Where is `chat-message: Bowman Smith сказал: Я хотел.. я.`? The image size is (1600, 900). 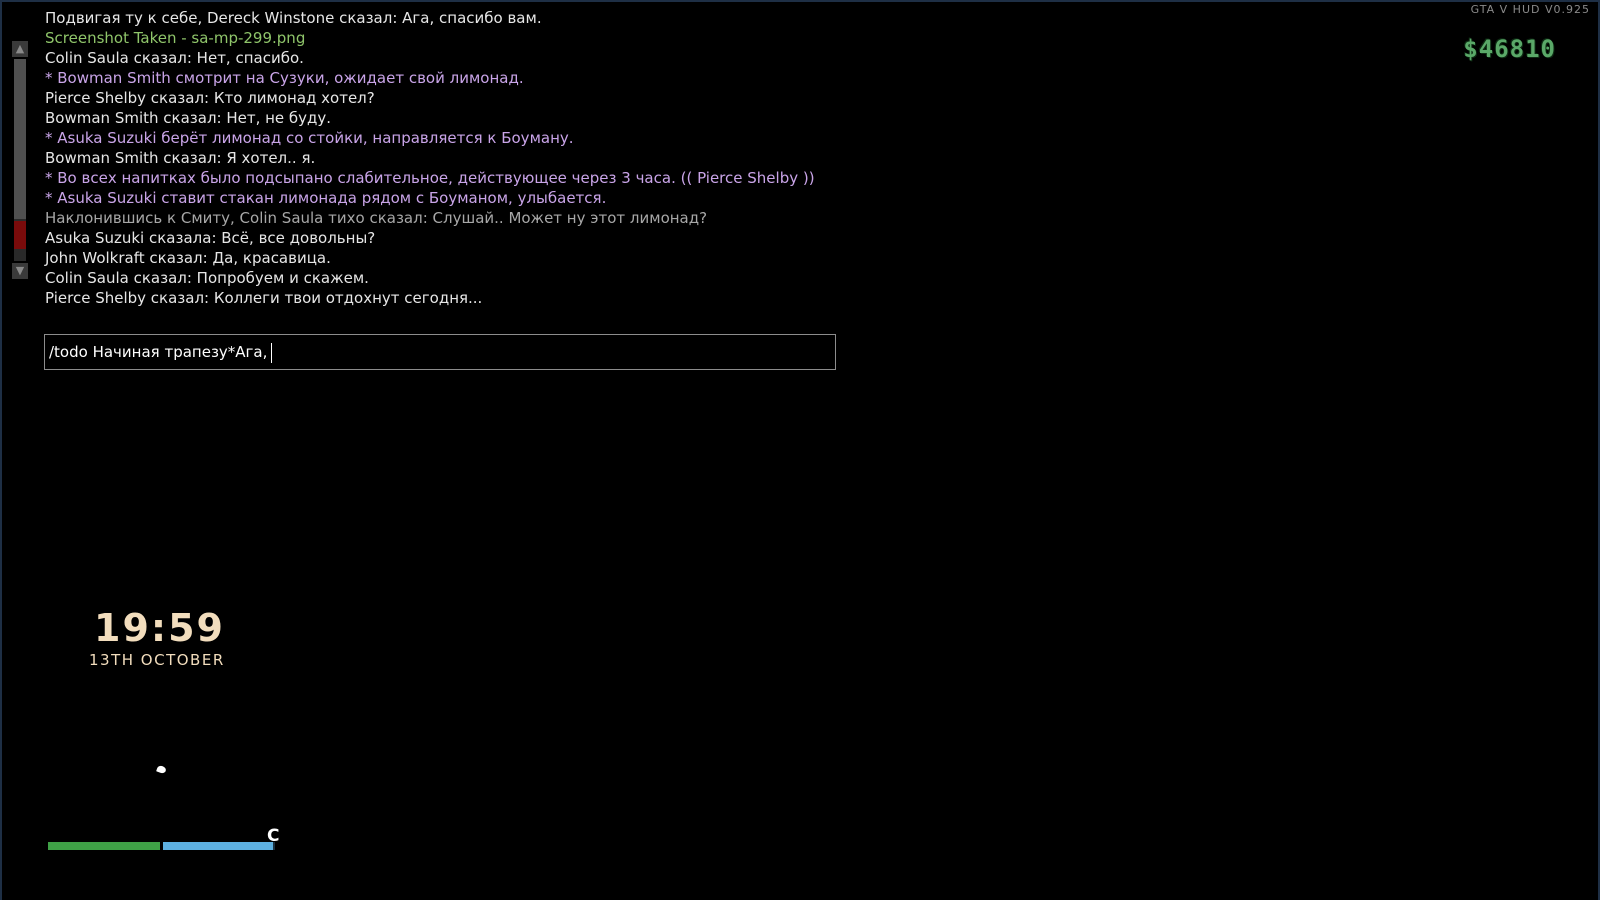 chat-message: Bowman Smith сказал: Я хотел.. я. is located at coordinates (180, 158).